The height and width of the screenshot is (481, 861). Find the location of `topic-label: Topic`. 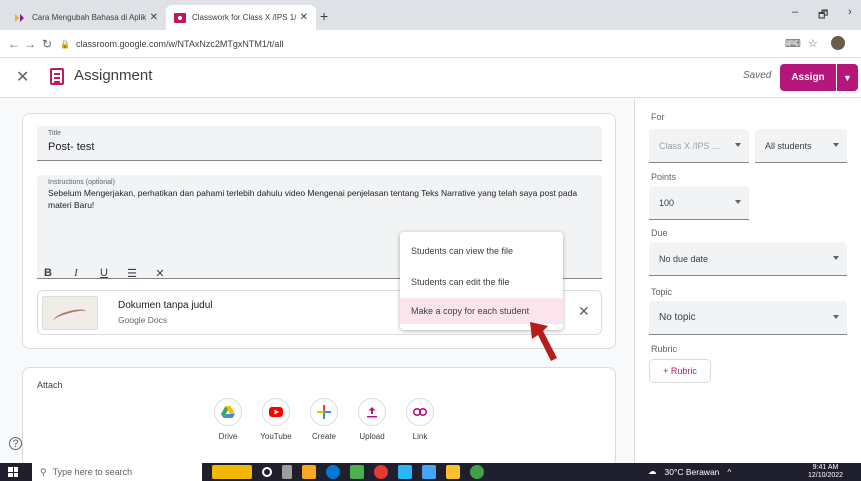

topic-label: Topic is located at coordinates (662, 292).